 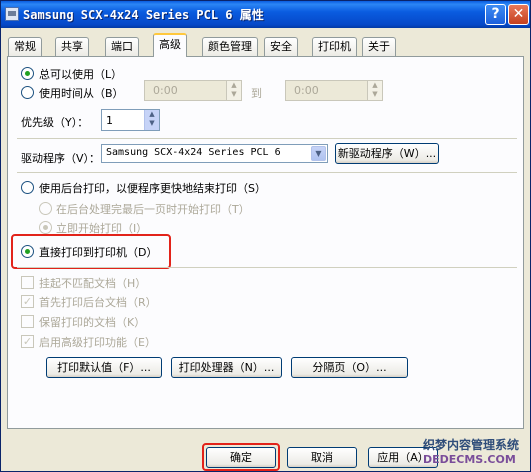 What do you see at coordinates (98, 302) in the screenshot?
I see `print-spooled-first-label: 首先打印后台文档（R）` at bounding box center [98, 302].